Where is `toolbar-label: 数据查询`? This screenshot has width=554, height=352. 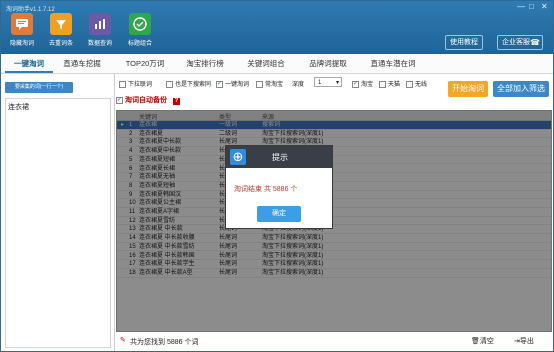
toolbar-label: 数据查询 is located at coordinates (99, 44).